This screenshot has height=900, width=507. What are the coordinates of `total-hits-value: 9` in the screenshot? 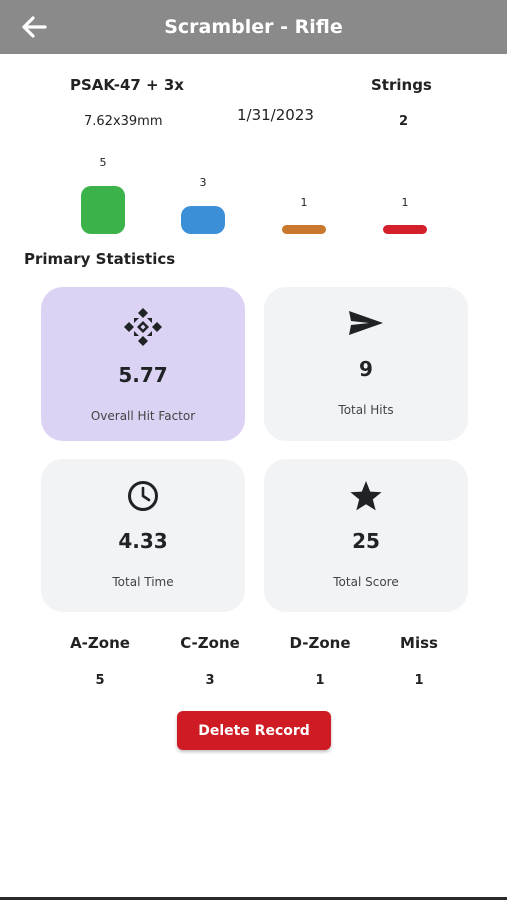 It's located at (366, 369).